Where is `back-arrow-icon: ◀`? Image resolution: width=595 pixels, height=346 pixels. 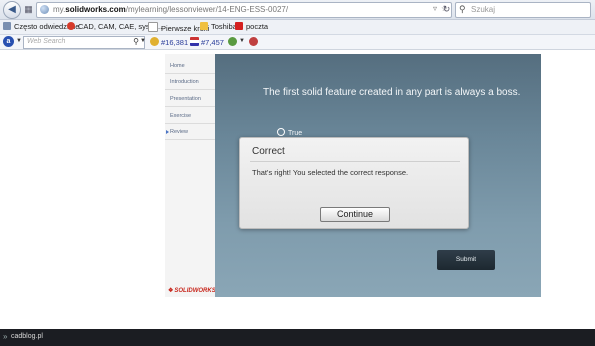 back-arrow-icon: ◀ is located at coordinates (12, 10).